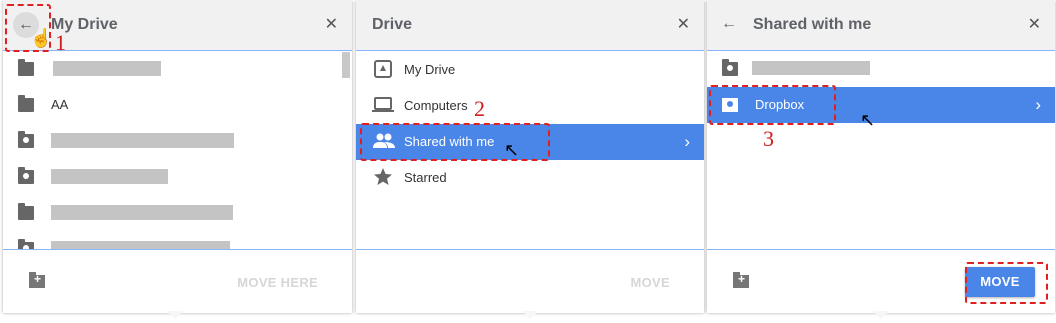  What do you see at coordinates (729, 24) in the screenshot?
I see `back-arrow-icon: ←` at bounding box center [729, 24].